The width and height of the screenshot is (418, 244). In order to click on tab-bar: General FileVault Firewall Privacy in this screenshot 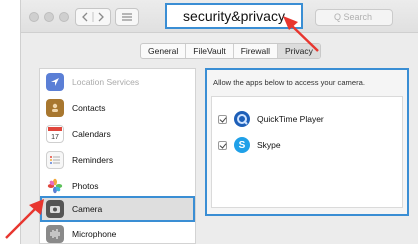, I will do `click(230, 51)`.